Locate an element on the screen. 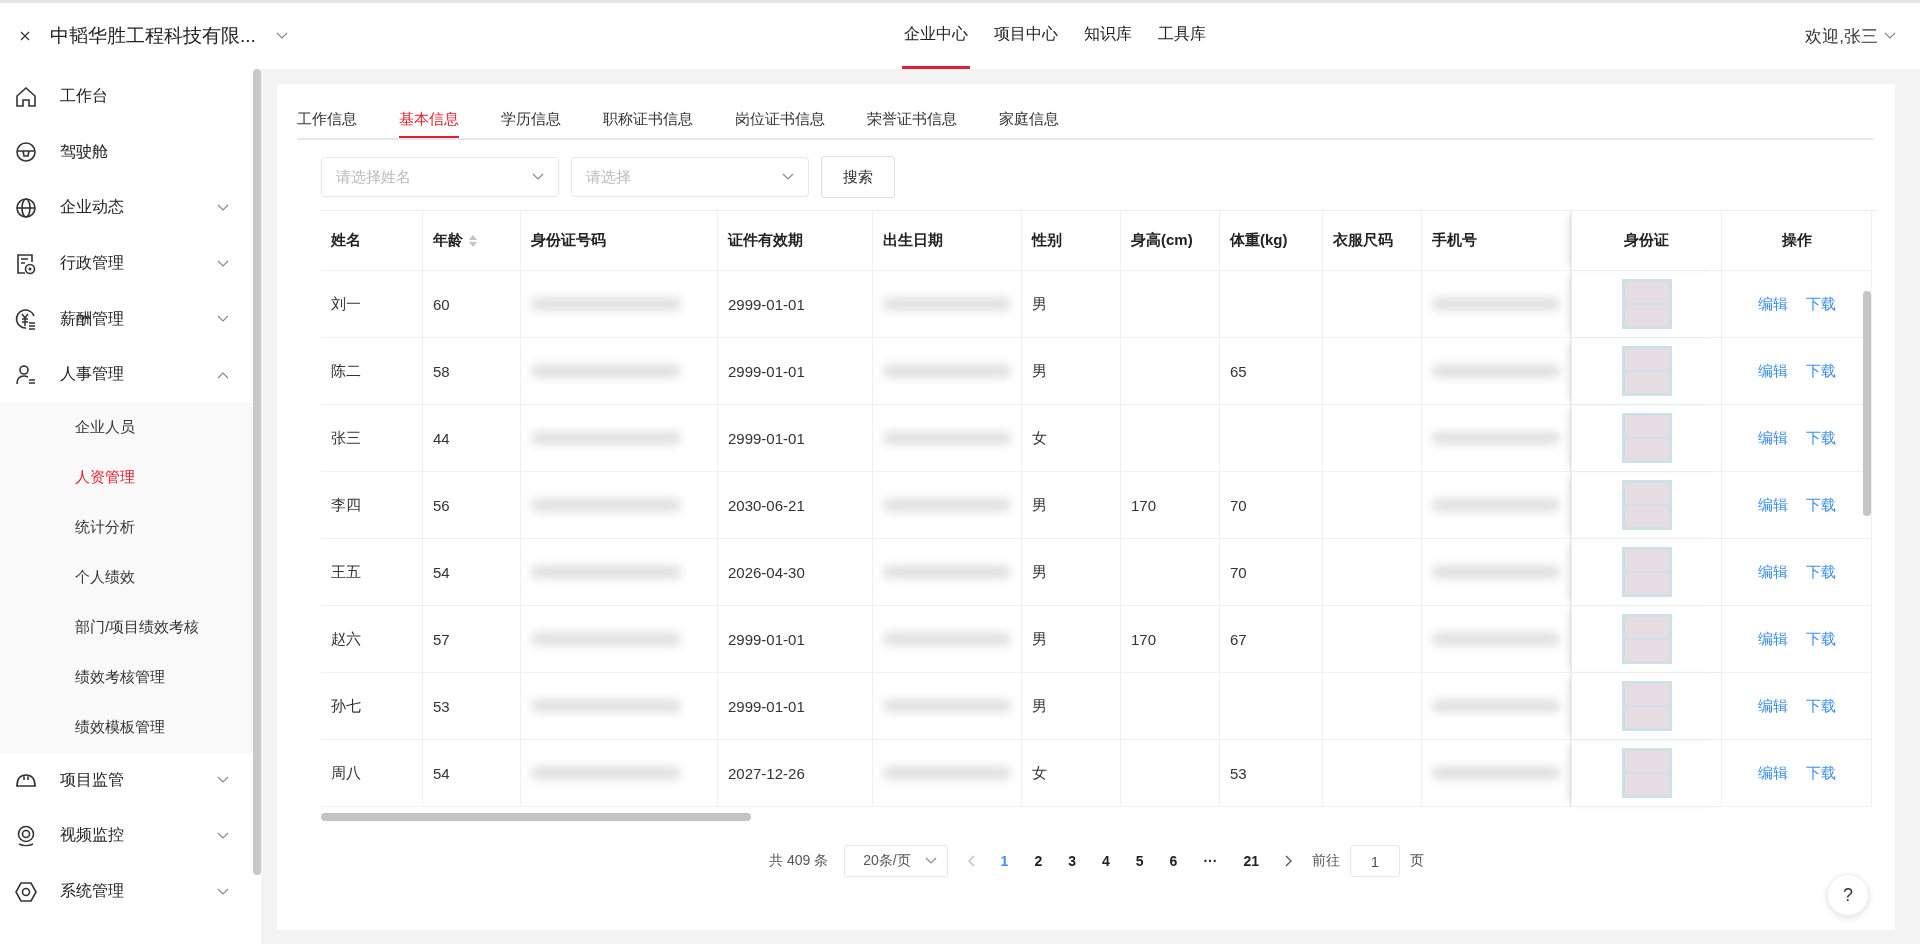 The height and width of the screenshot is (944, 1920). page-button: 21 is located at coordinates (1251, 861).